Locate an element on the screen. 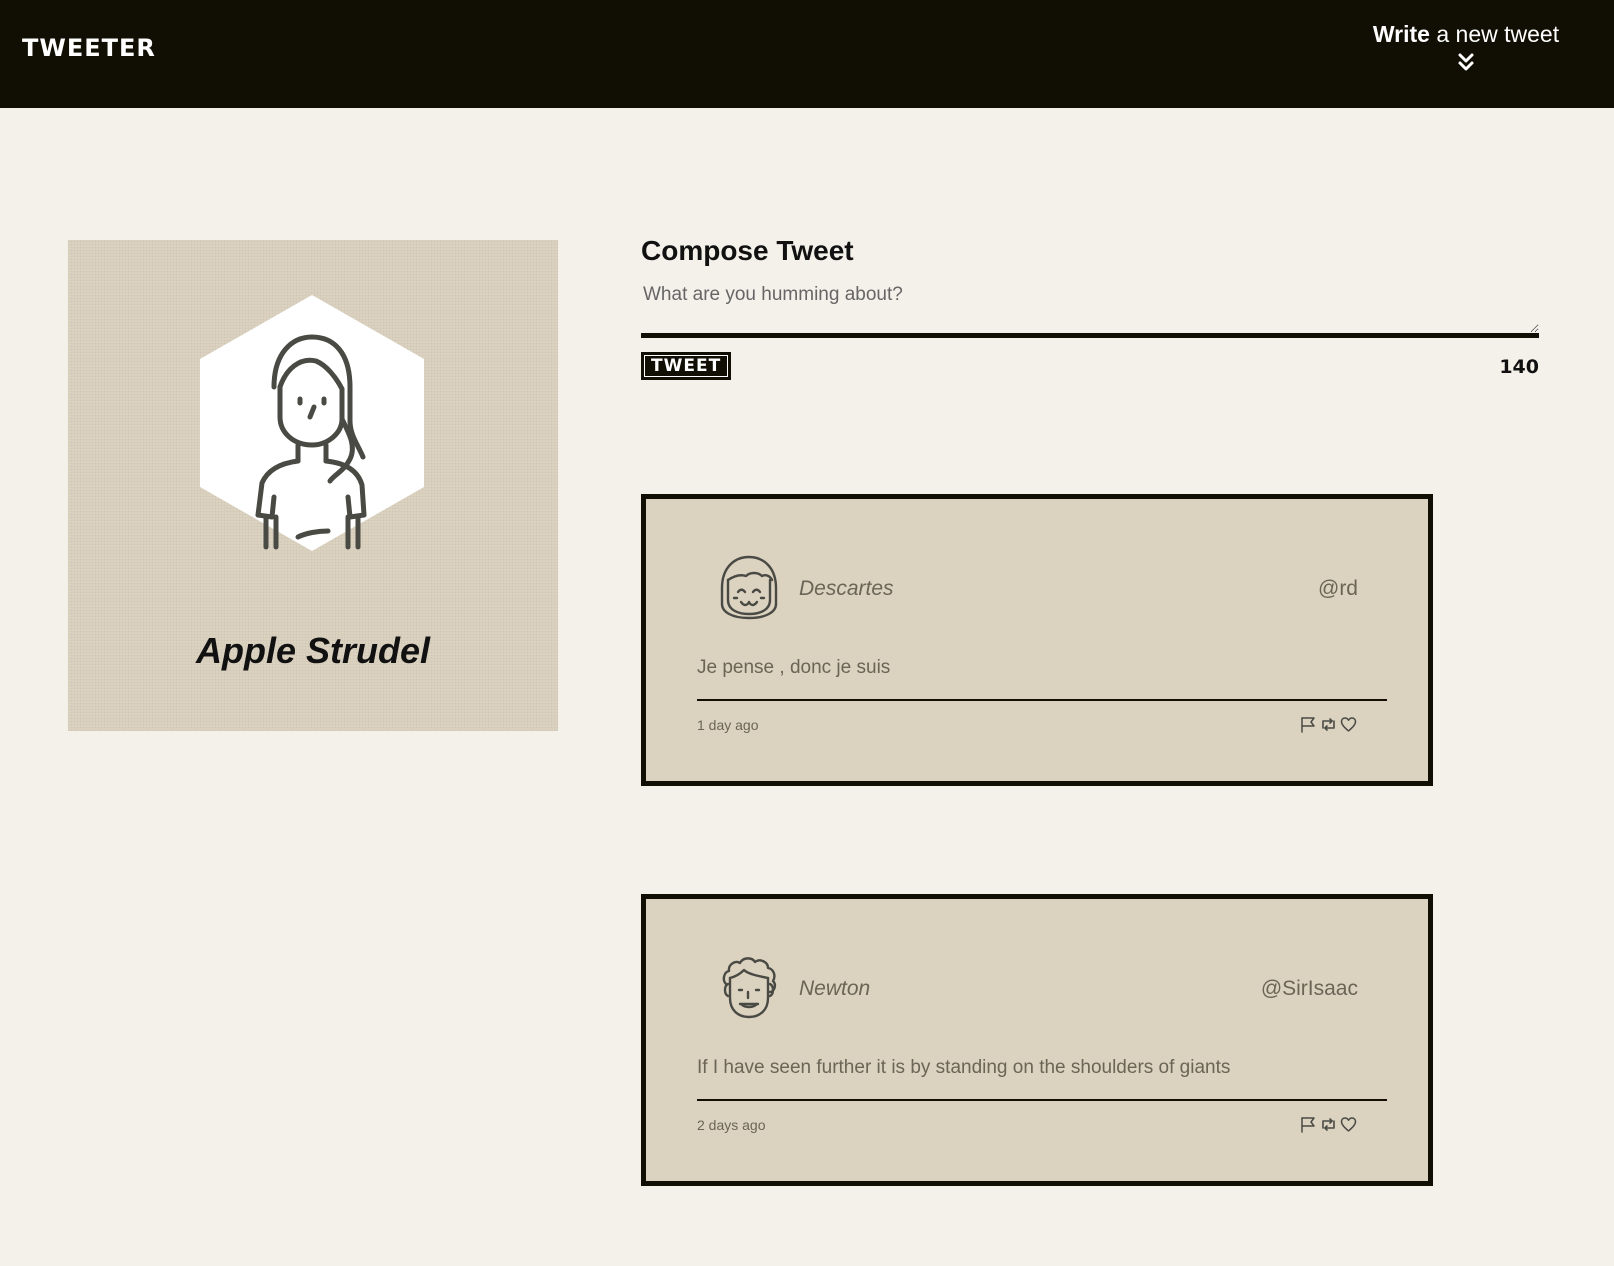 The height and width of the screenshot is (1266, 1614). compose-title: Compose Tweet is located at coordinates (747, 250).